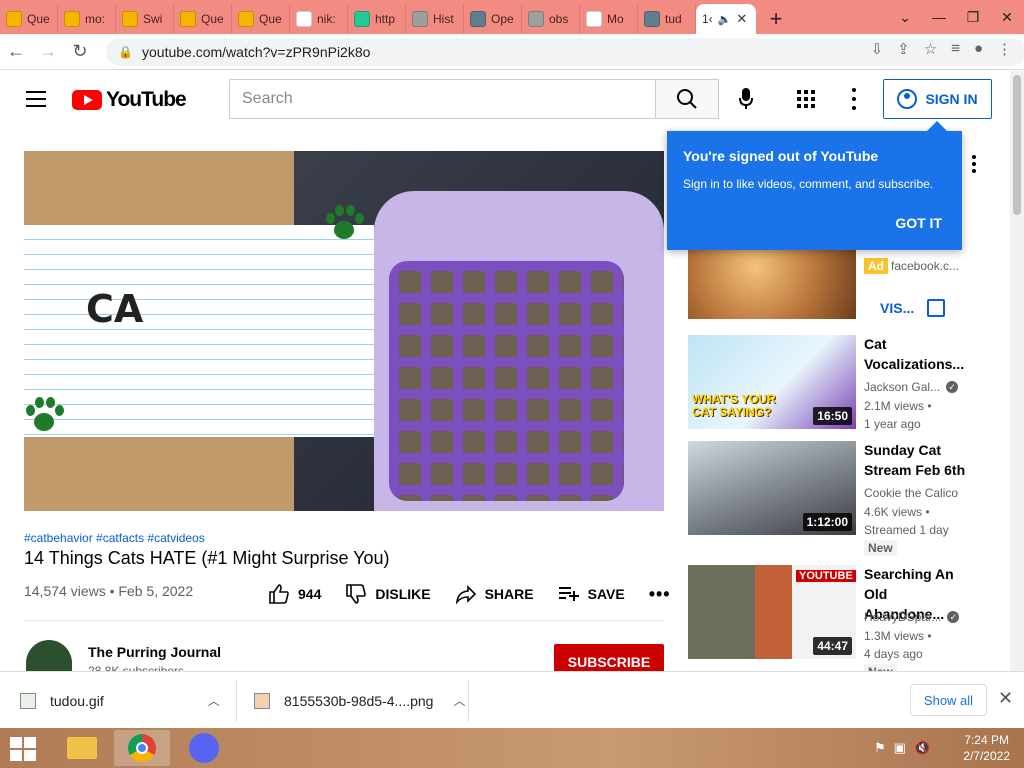 The image size is (1024, 768). What do you see at coordinates (48, 52) in the screenshot?
I see `forward-button: →` at bounding box center [48, 52].